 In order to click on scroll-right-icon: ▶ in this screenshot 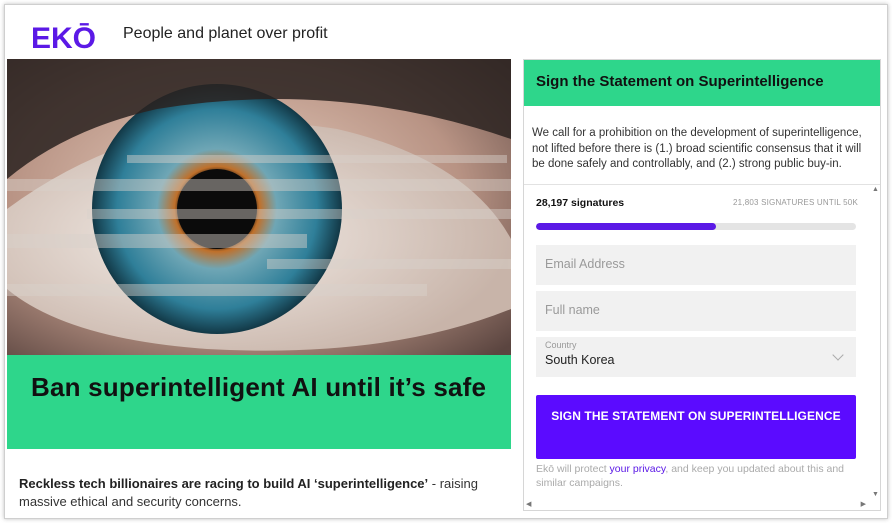, I will do `click(863, 504)`.